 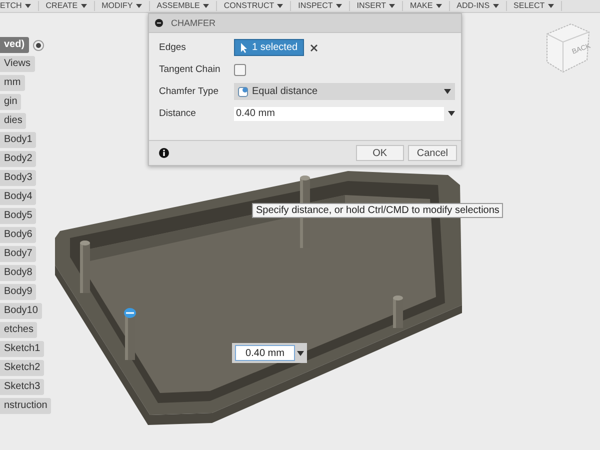 What do you see at coordinates (12, 83) in the screenshot?
I see `browser-item: mm` at bounding box center [12, 83].